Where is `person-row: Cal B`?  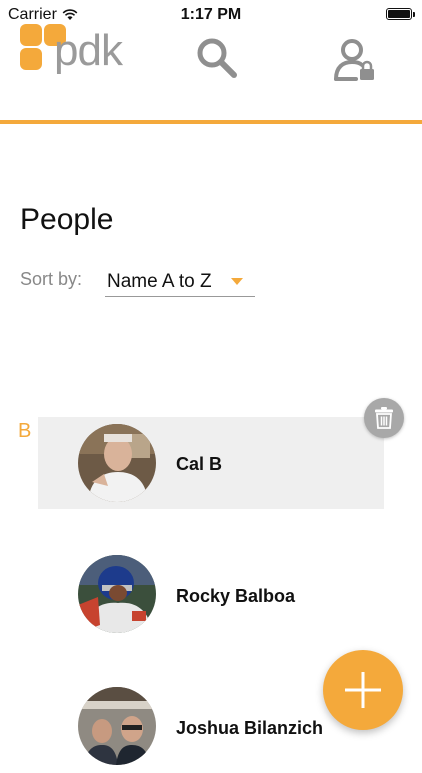 person-row: Cal B is located at coordinates (211, 463).